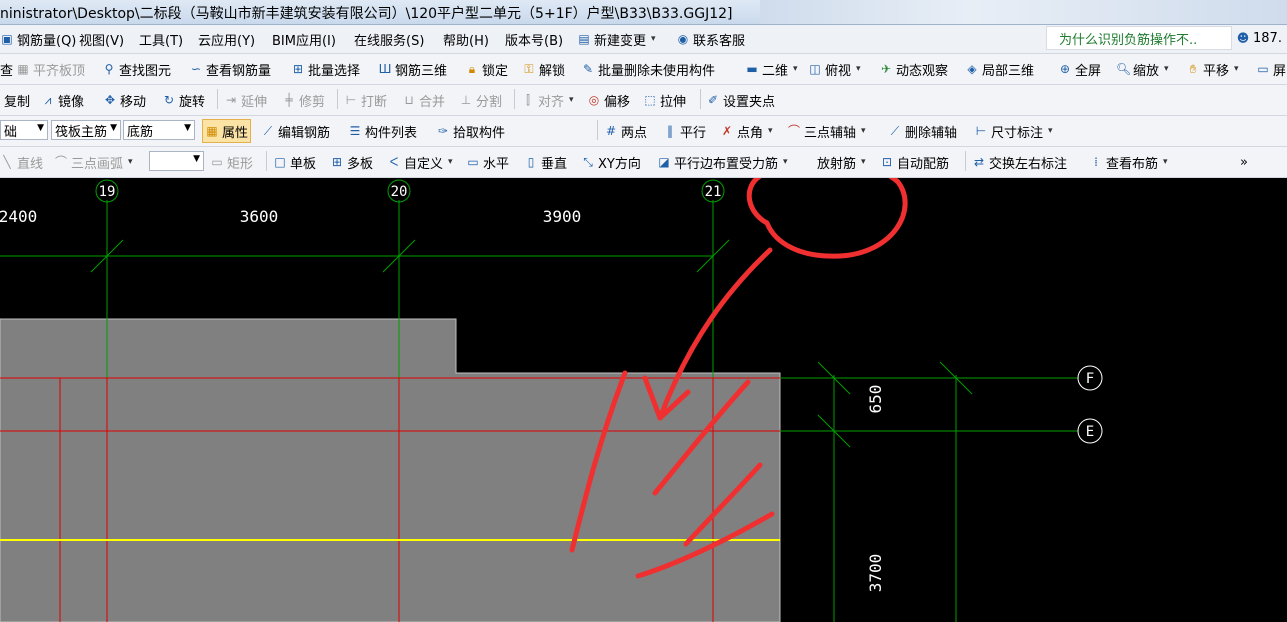  I want to click on rectangle-icon: ▭, so click(217, 162).